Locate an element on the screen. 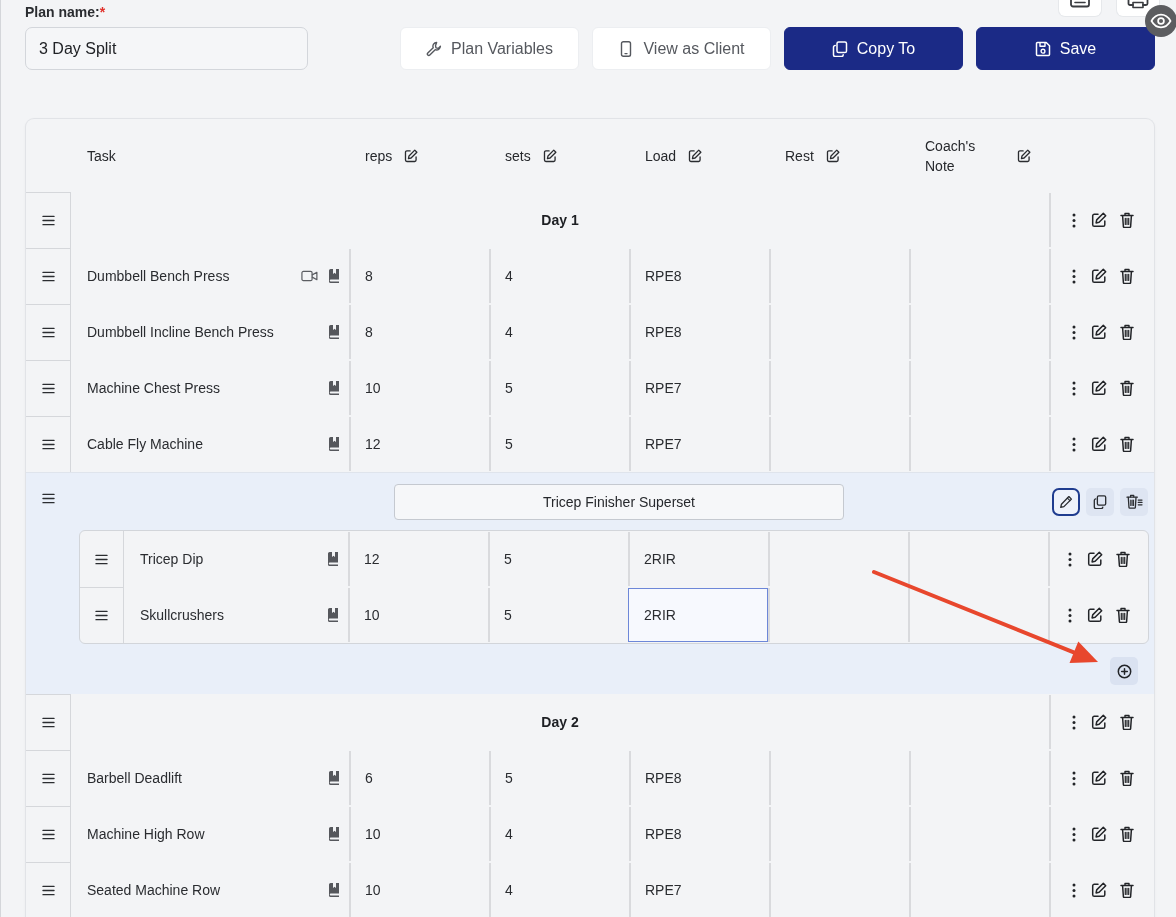 This screenshot has width=1176, height=917. copy-button is located at coordinates (1100, 501).